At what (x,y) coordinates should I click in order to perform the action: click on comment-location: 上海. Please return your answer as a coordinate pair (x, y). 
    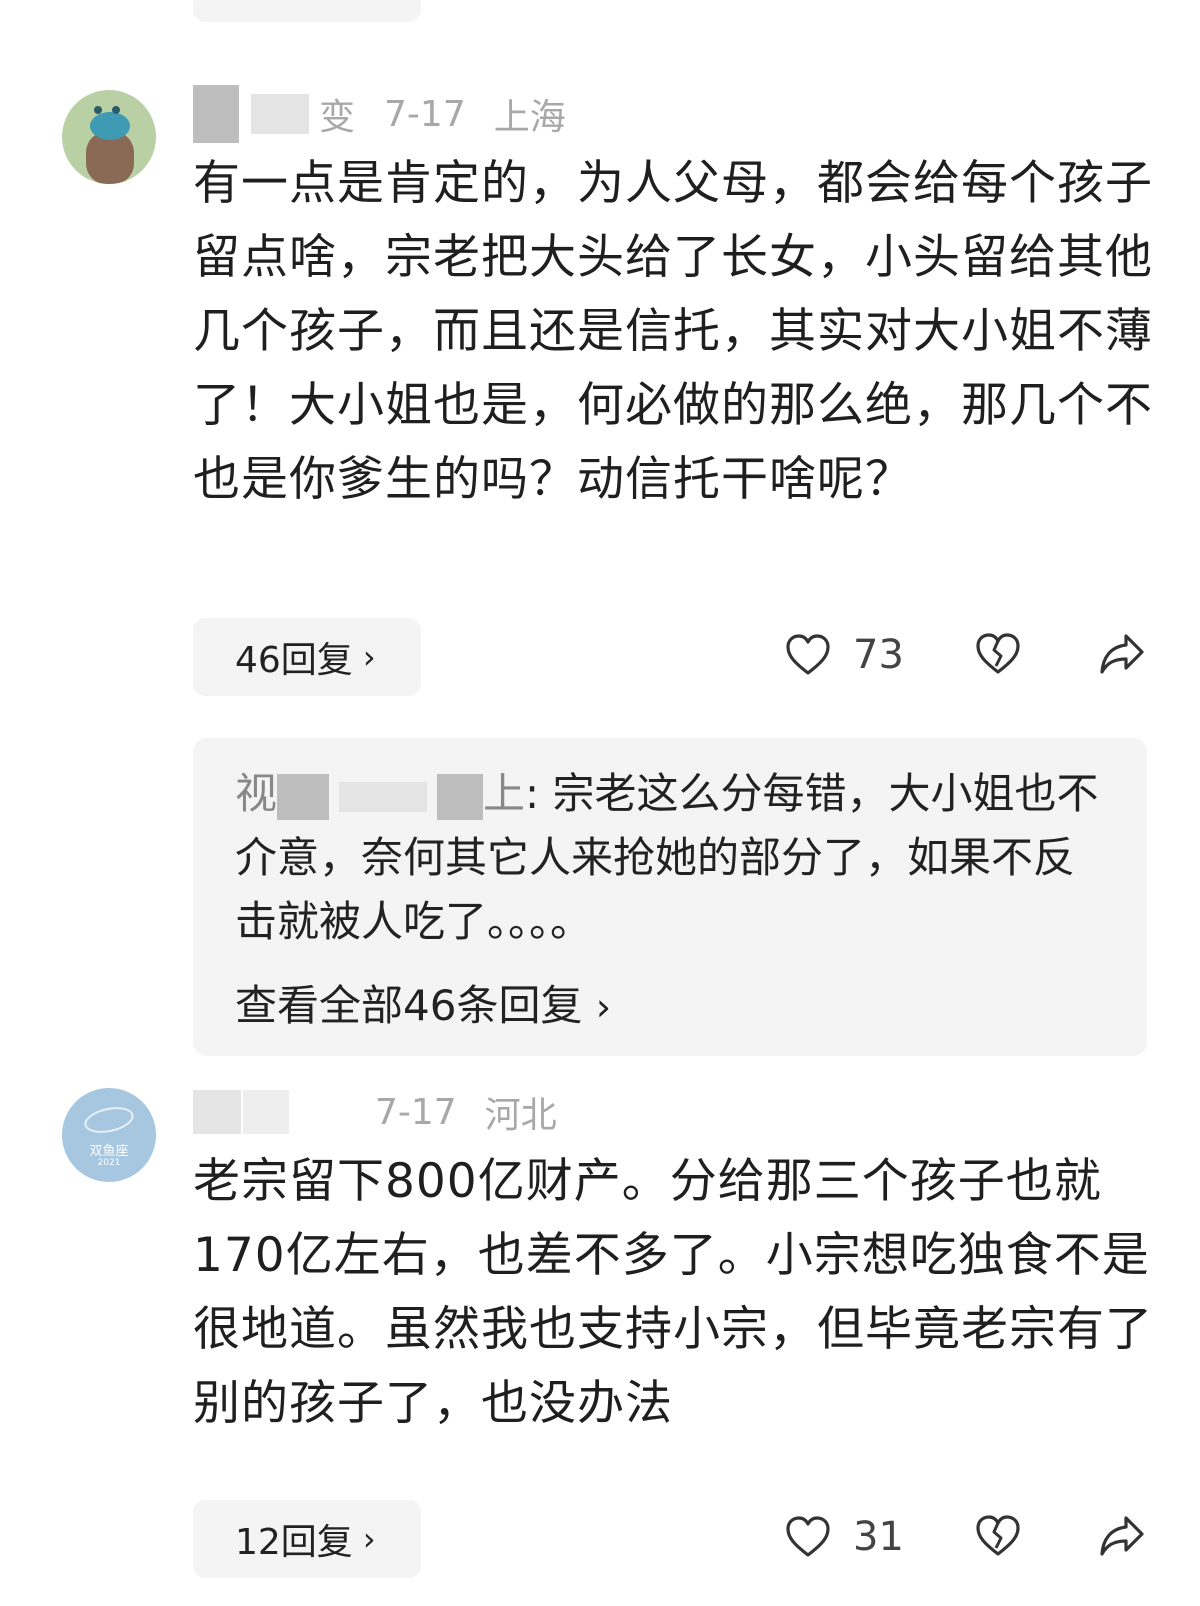
    Looking at the image, I should click on (529, 117).